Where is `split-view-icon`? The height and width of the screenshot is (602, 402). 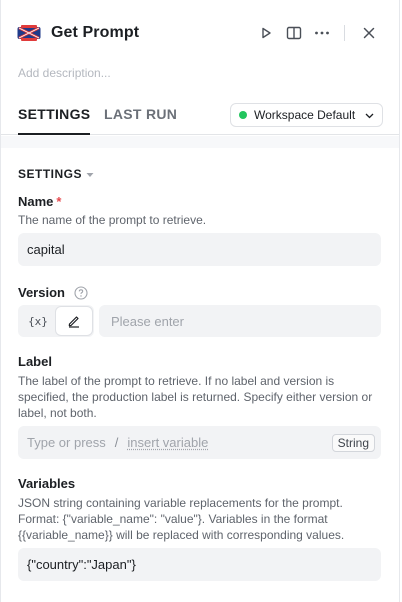 split-view-icon is located at coordinates (294, 33).